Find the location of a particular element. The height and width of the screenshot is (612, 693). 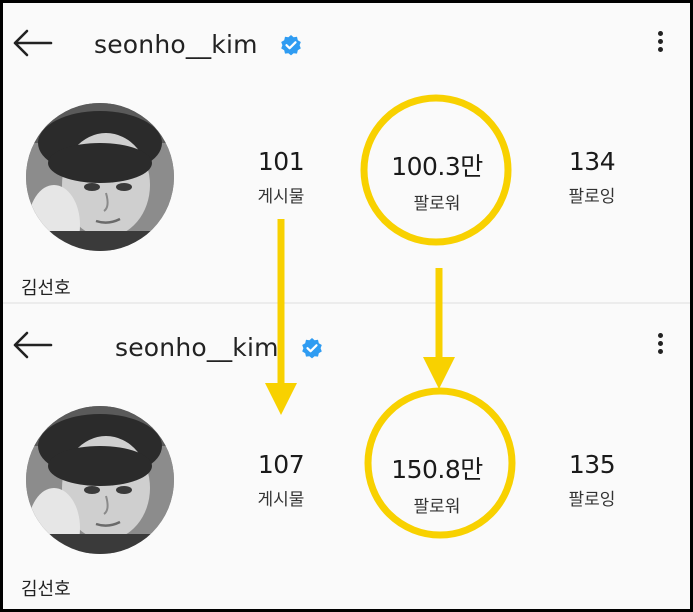

posts-value: 107 is located at coordinates (281, 464).